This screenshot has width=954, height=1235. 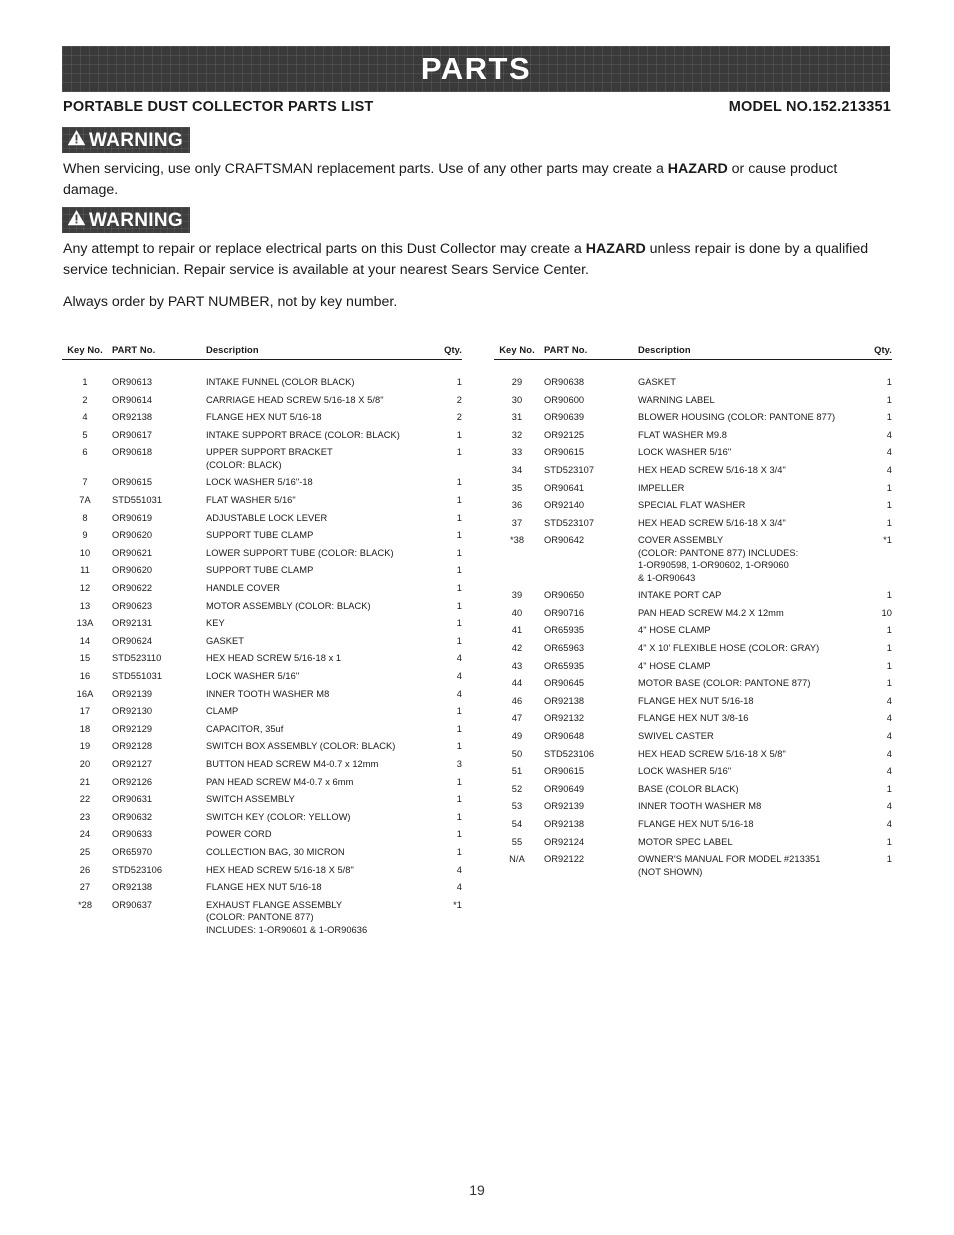 What do you see at coordinates (314, 459) in the screenshot?
I see `cell-description: UPPER SUPPORT BRACKET (COLOR: BLACK)` at bounding box center [314, 459].